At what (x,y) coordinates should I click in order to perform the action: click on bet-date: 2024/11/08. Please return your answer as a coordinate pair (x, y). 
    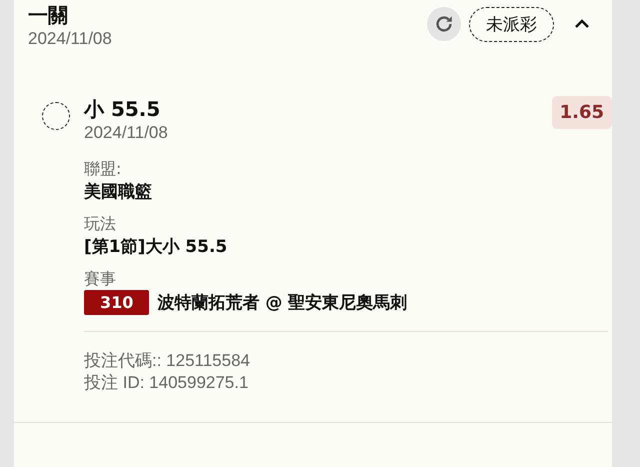
    Looking at the image, I should click on (70, 39).